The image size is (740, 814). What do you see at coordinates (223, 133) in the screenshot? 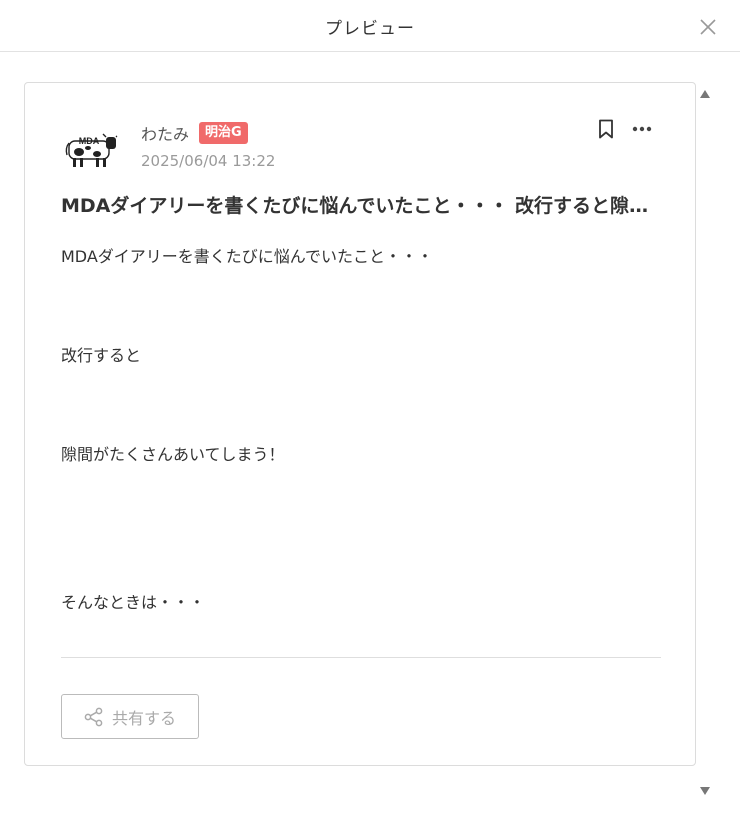
I see `group-badge: 明治G` at bounding box center [223, 133].